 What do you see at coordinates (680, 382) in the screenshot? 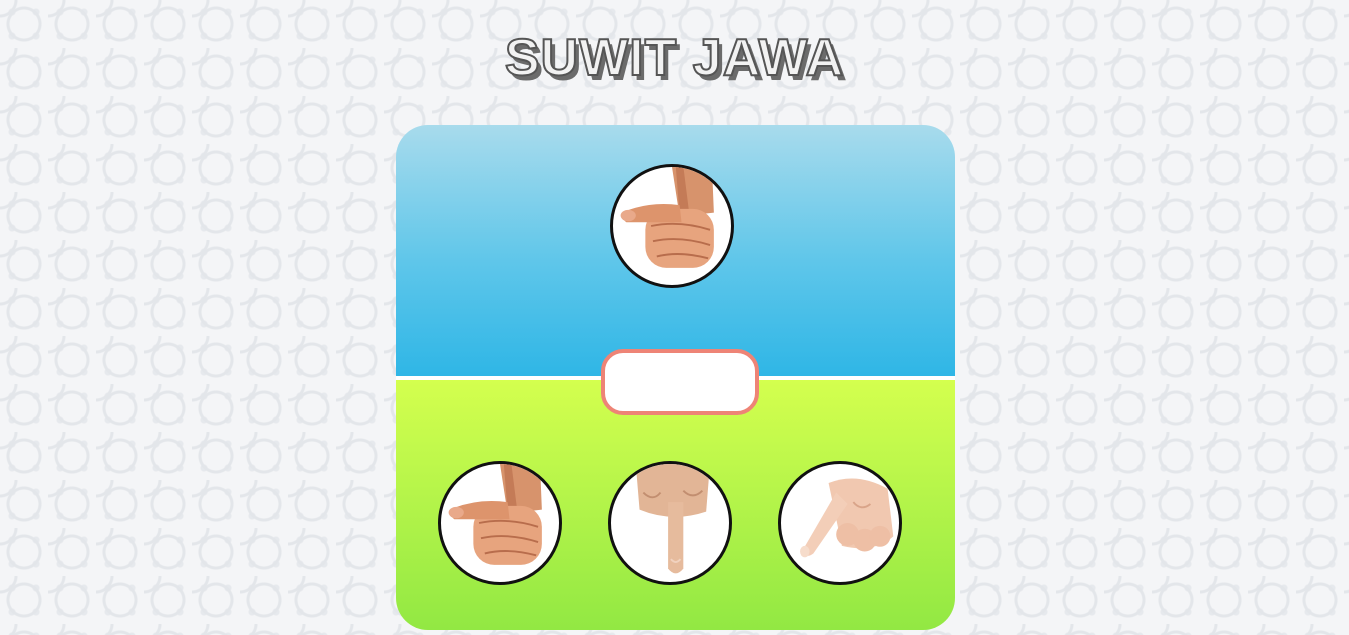
I see `result-display` at bounding box center [680, 382].